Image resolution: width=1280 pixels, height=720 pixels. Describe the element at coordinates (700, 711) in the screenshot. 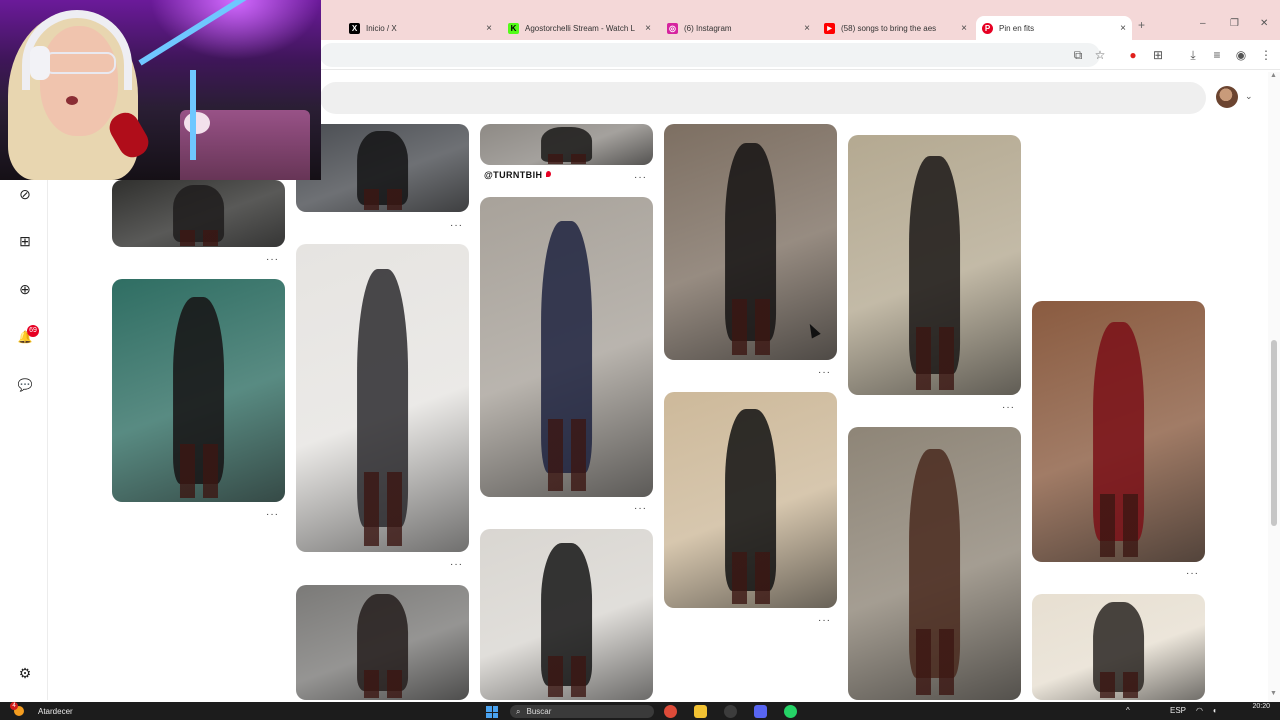

I see `file-explorer-icon` at that location.